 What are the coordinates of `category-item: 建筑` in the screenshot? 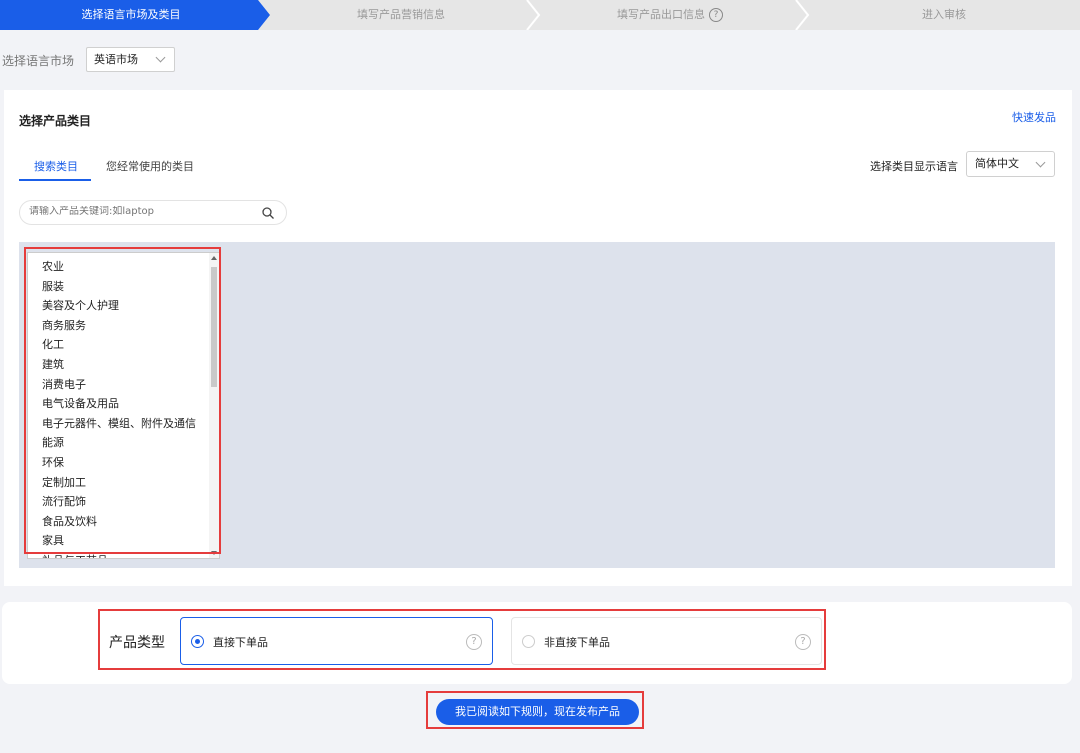 It's located at (123, 365).